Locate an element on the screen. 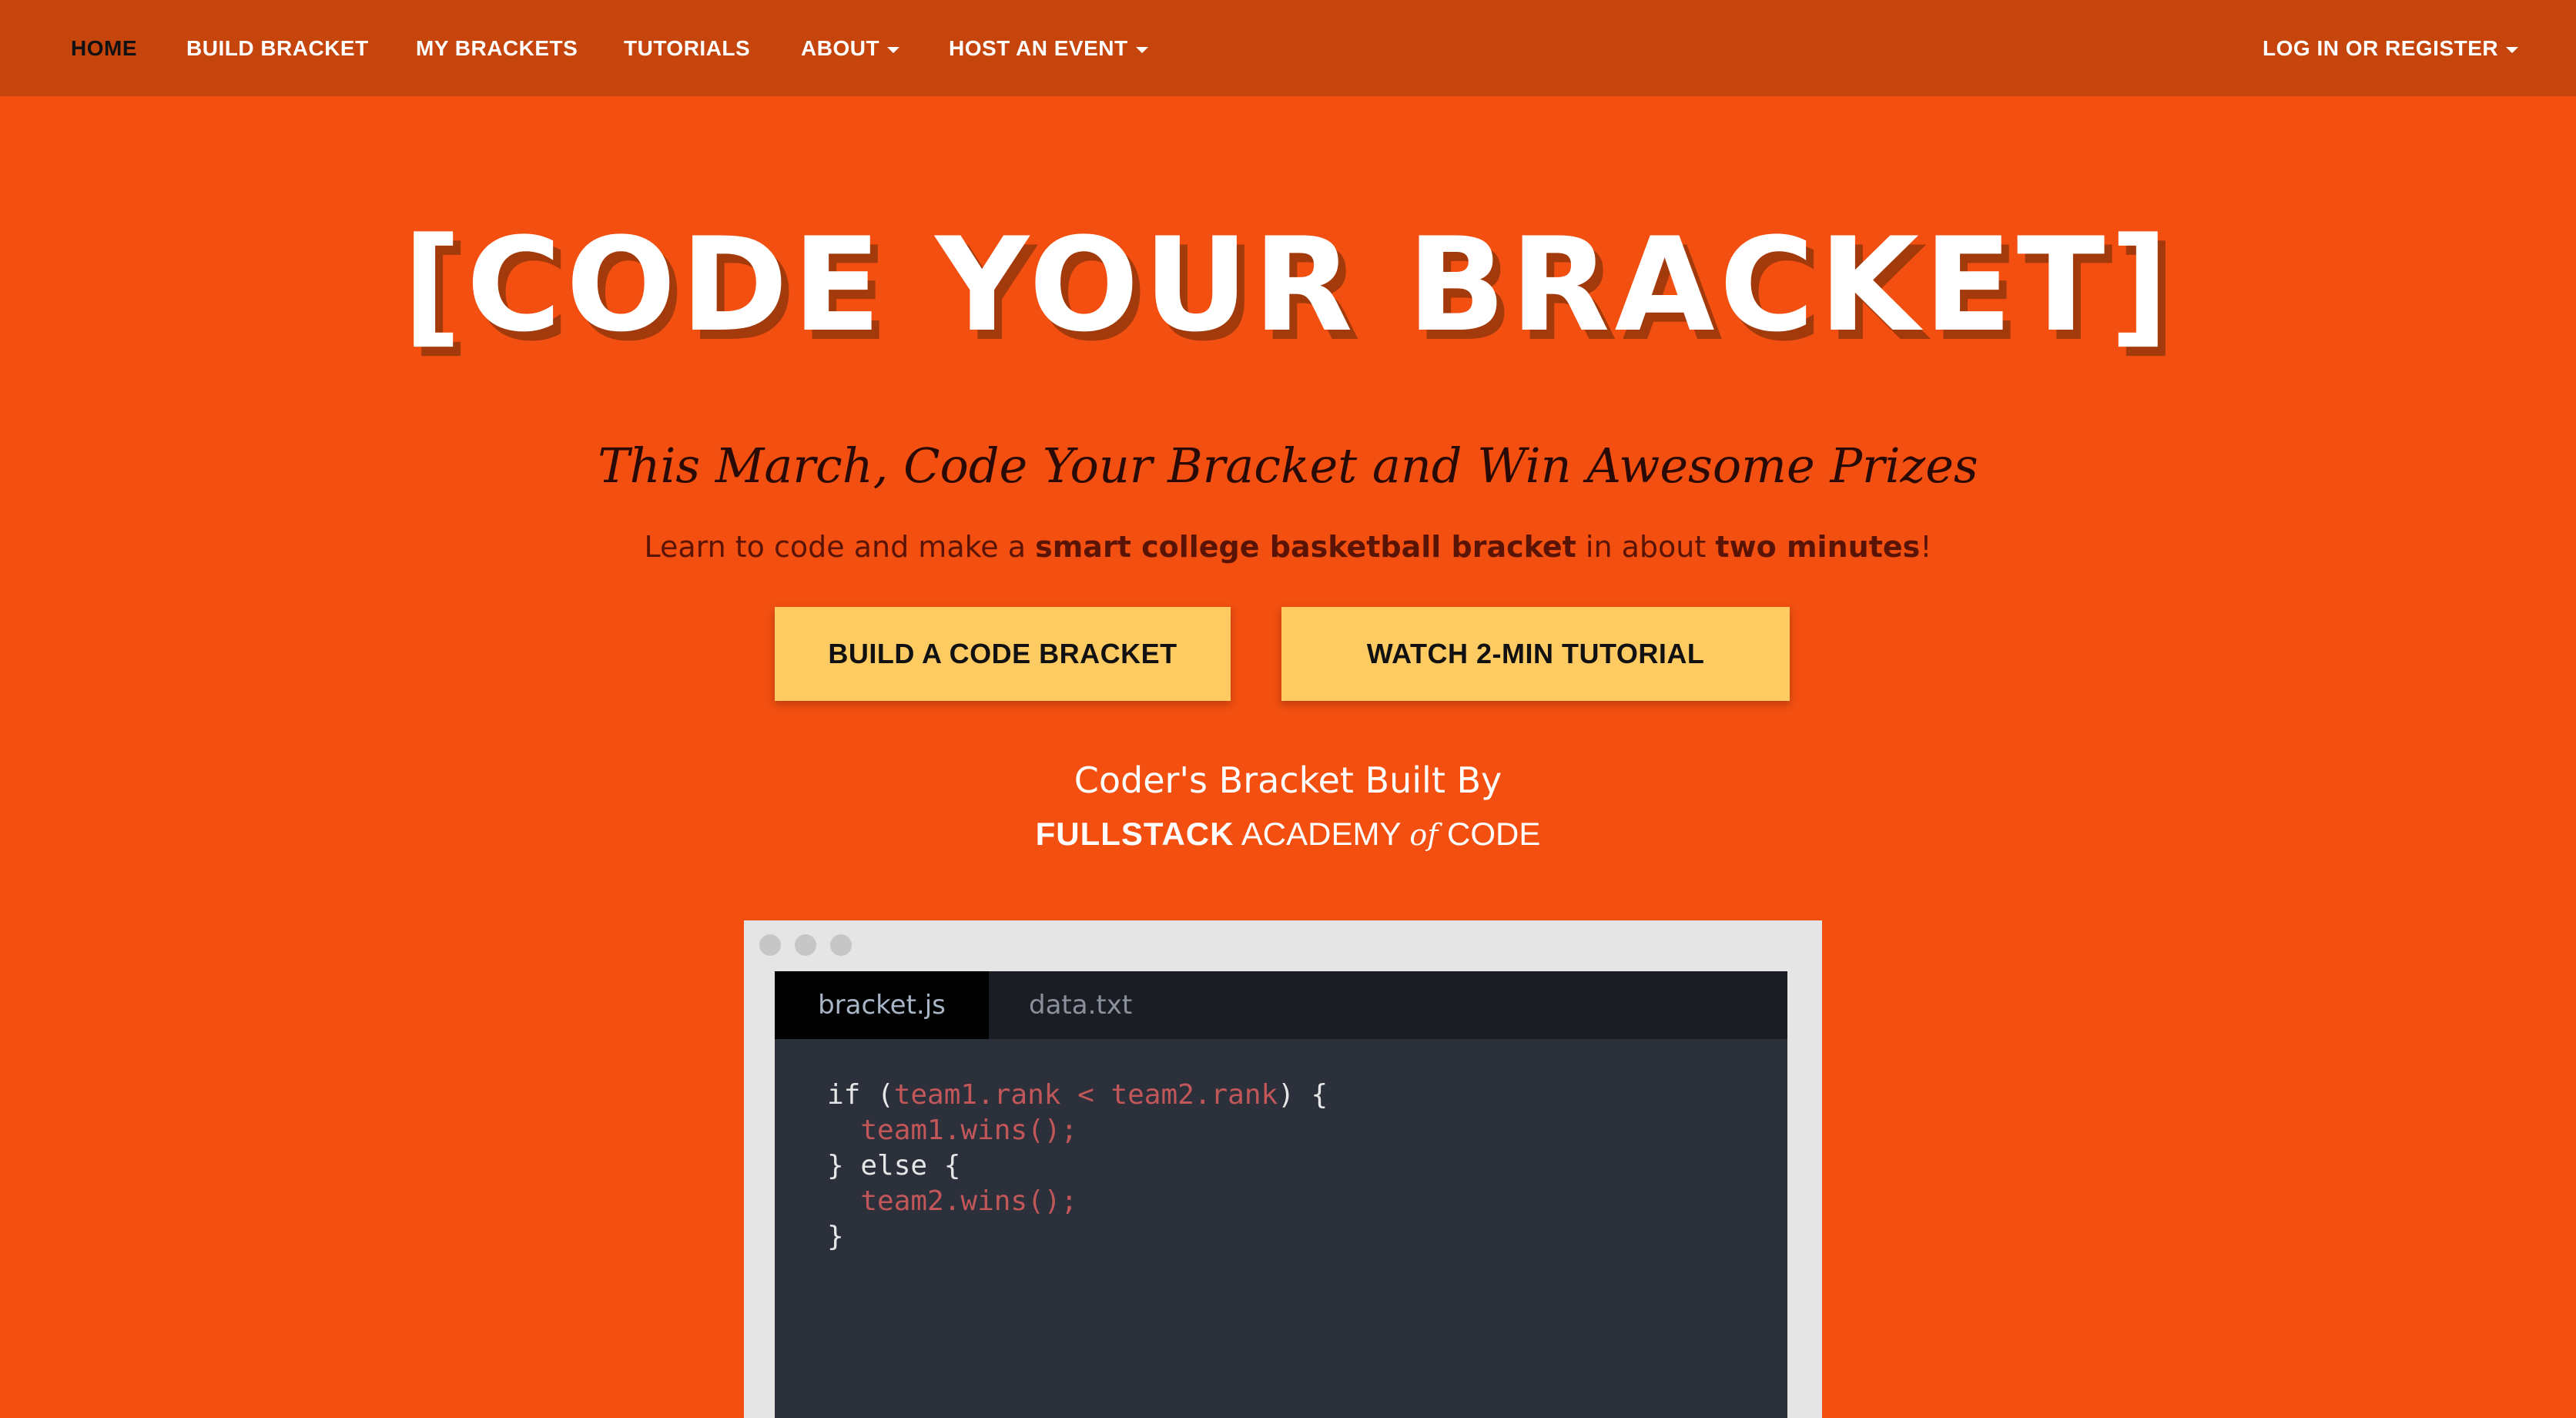 The width and height of the screenshot is (2576, 1418). code-line: } is located at coordinates (836, 1236).